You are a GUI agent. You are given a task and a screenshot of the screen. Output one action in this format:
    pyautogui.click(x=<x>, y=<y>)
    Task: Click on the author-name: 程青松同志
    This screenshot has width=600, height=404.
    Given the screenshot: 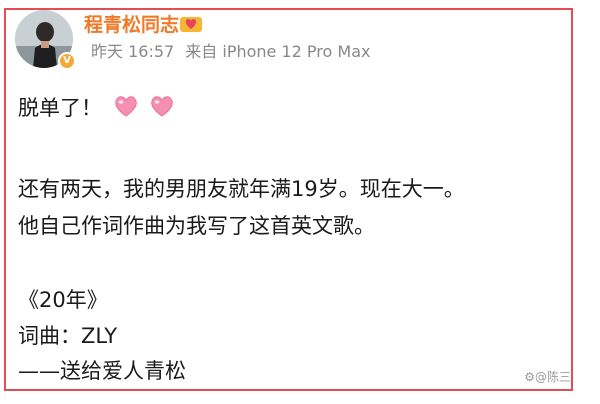 What is the action you would take?
    pyautogui.click(x=131, y=25)
    